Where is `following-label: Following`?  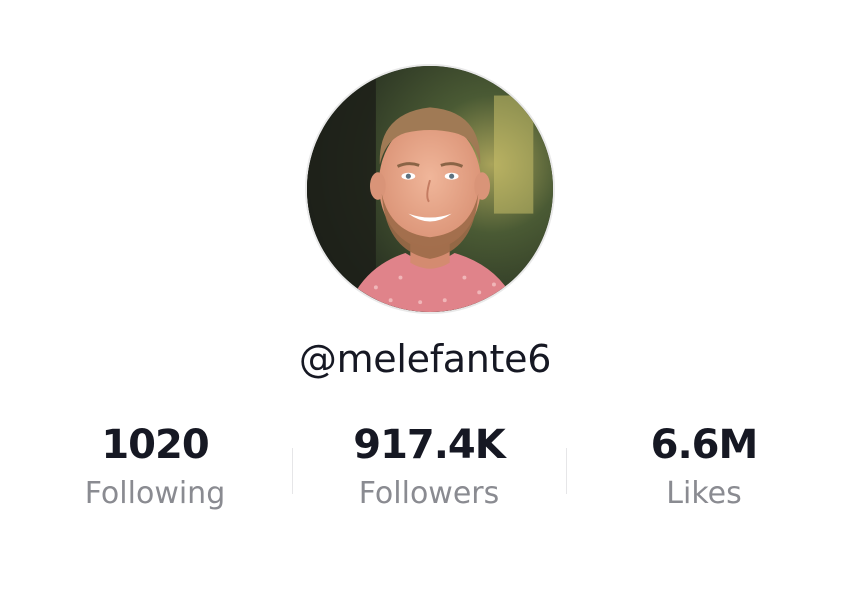
following-label: Following is located at coordinates (155, 493).